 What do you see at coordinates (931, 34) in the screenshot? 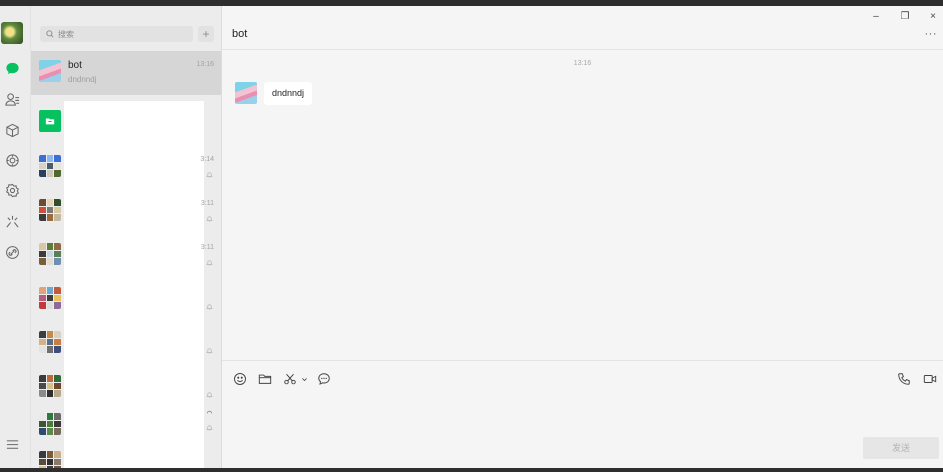
I see `more-options-button: ···` at bounding box center [931, 34].